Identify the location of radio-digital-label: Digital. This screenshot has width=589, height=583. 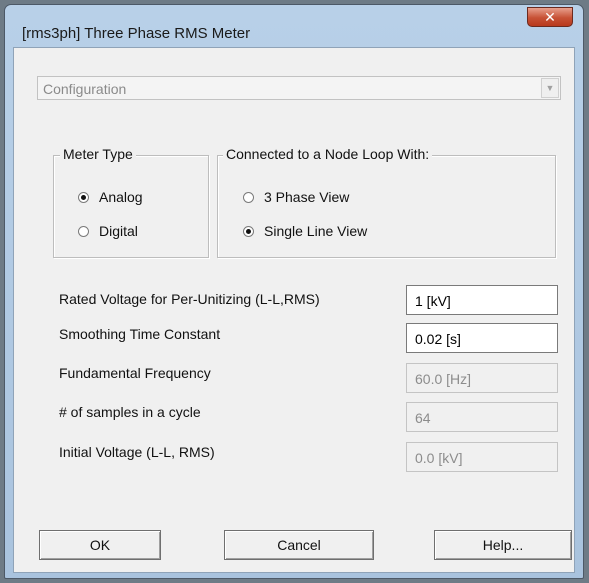
(118, 231).